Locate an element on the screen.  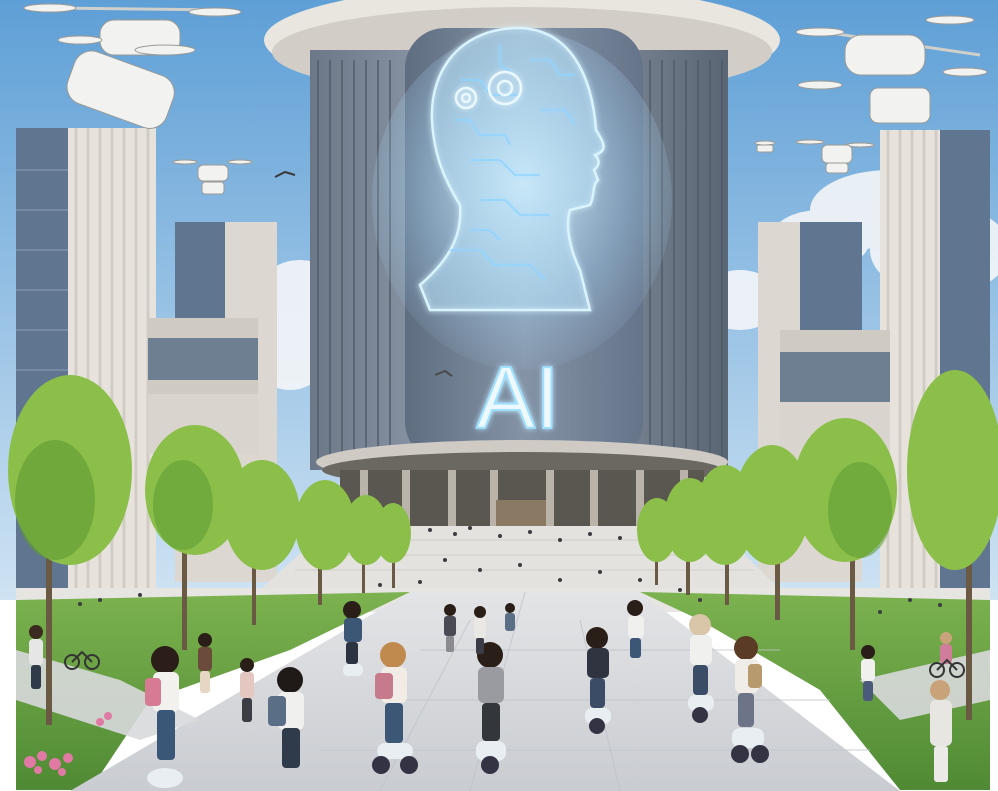
drone-icon is located at coordinates (765, 146).